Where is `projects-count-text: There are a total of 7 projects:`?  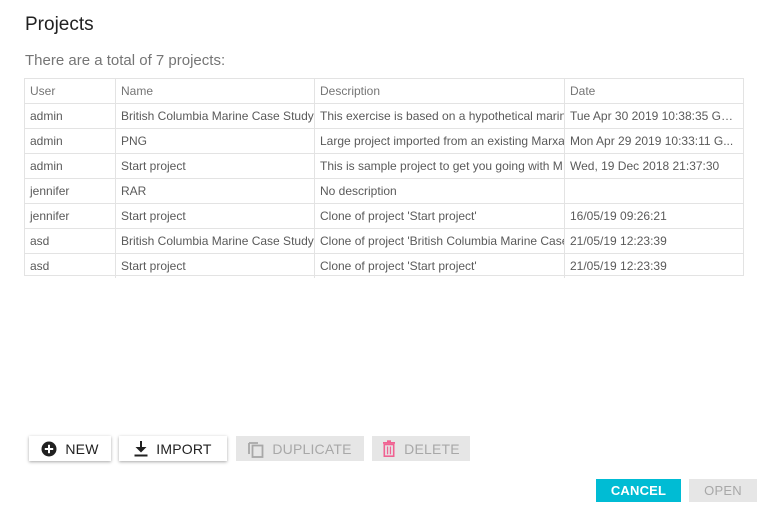 projects-count-text: There are a total of 7 projects: is located at coordinates (125, 60).